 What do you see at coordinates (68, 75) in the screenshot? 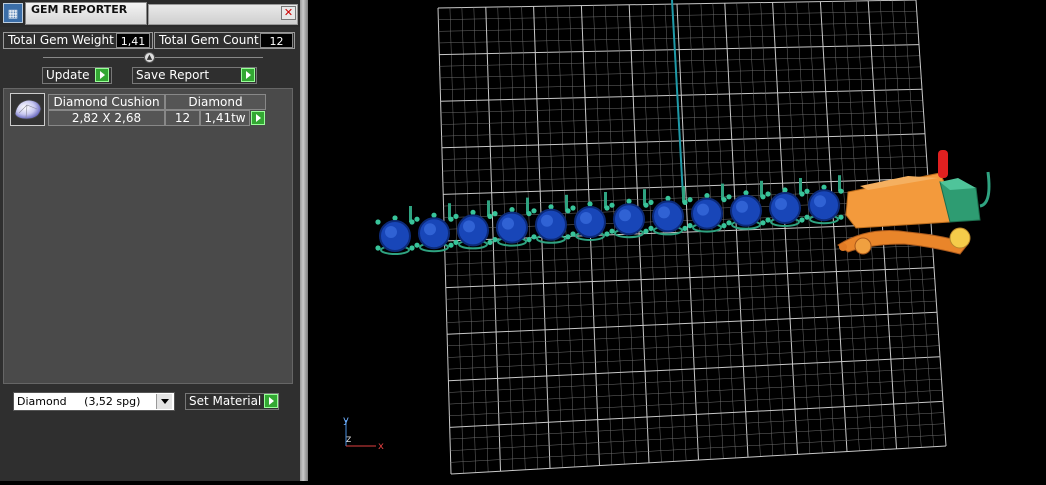
I see `update-button-label: Update` at bounding box center [68, 75].